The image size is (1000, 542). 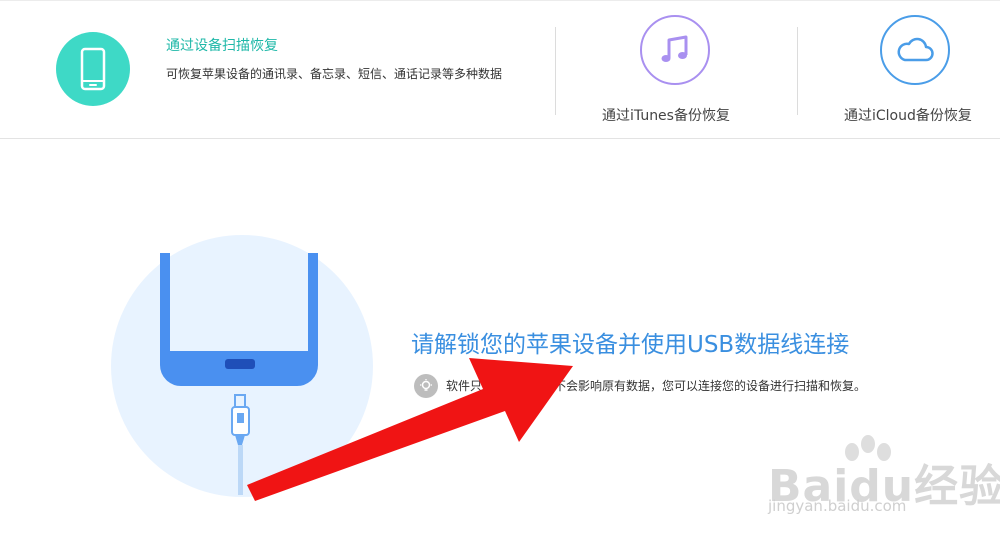 I want to click on connect-instruction-title: 请解锁您的苹果设备并使用USB数据线连接, so click(x=630, y=345).